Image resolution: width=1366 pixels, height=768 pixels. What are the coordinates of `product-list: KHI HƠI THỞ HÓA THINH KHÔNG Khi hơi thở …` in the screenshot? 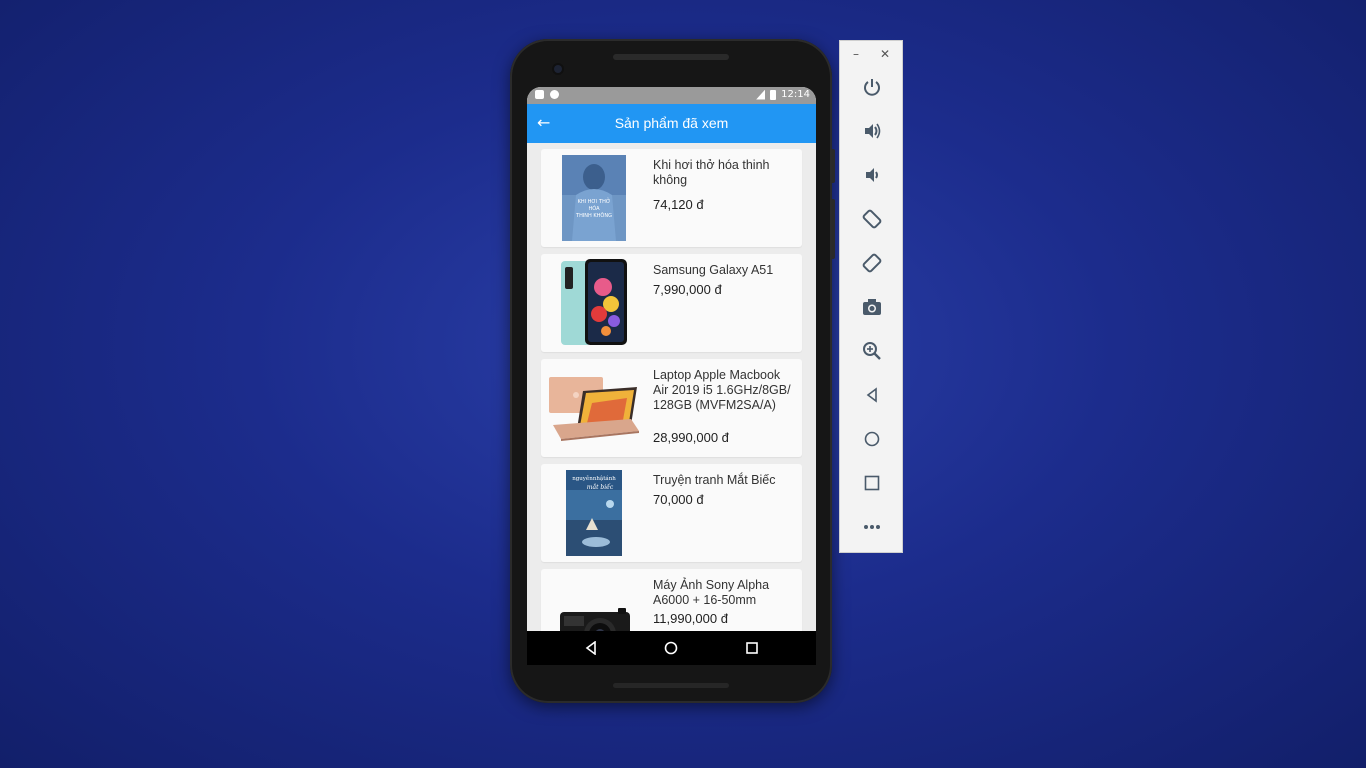 It's located at (671, 387).